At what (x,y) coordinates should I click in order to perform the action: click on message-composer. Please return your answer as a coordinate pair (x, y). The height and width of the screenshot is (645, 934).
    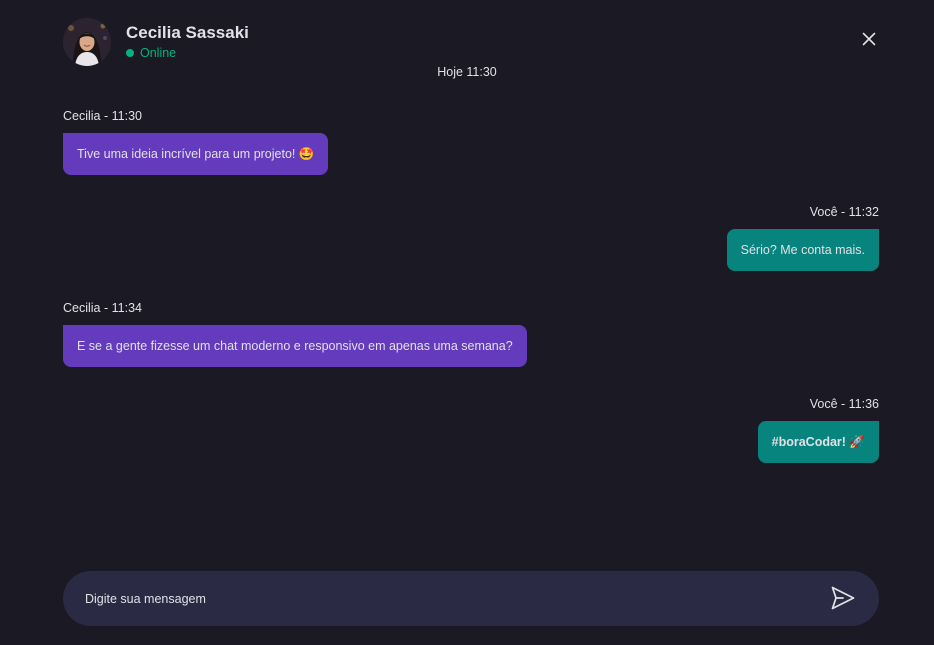
    Looking at the image, I should click on (471, 598).